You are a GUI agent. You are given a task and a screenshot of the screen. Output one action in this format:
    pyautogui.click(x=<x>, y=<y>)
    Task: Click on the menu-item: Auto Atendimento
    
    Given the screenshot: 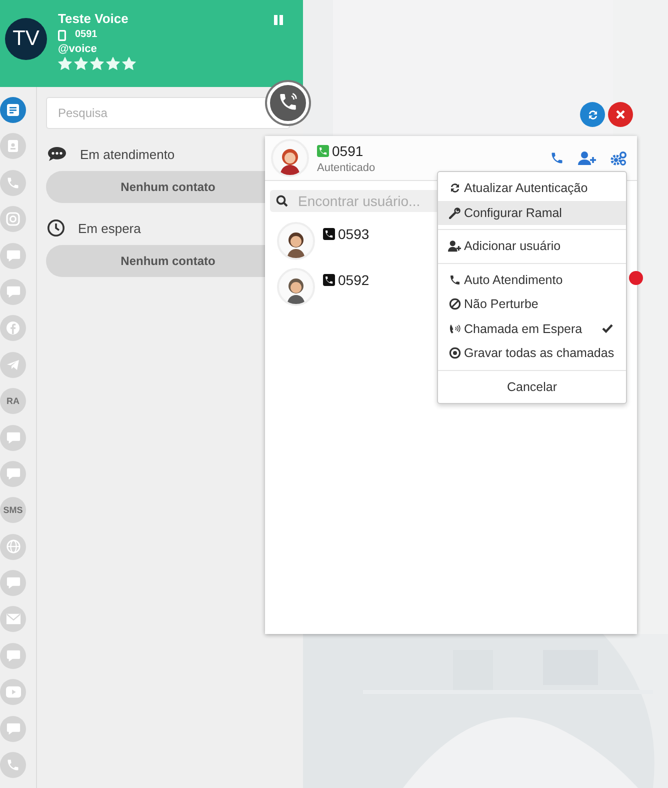 What is the action you would take?
    pyautogui.click(x=532, y=280)
    